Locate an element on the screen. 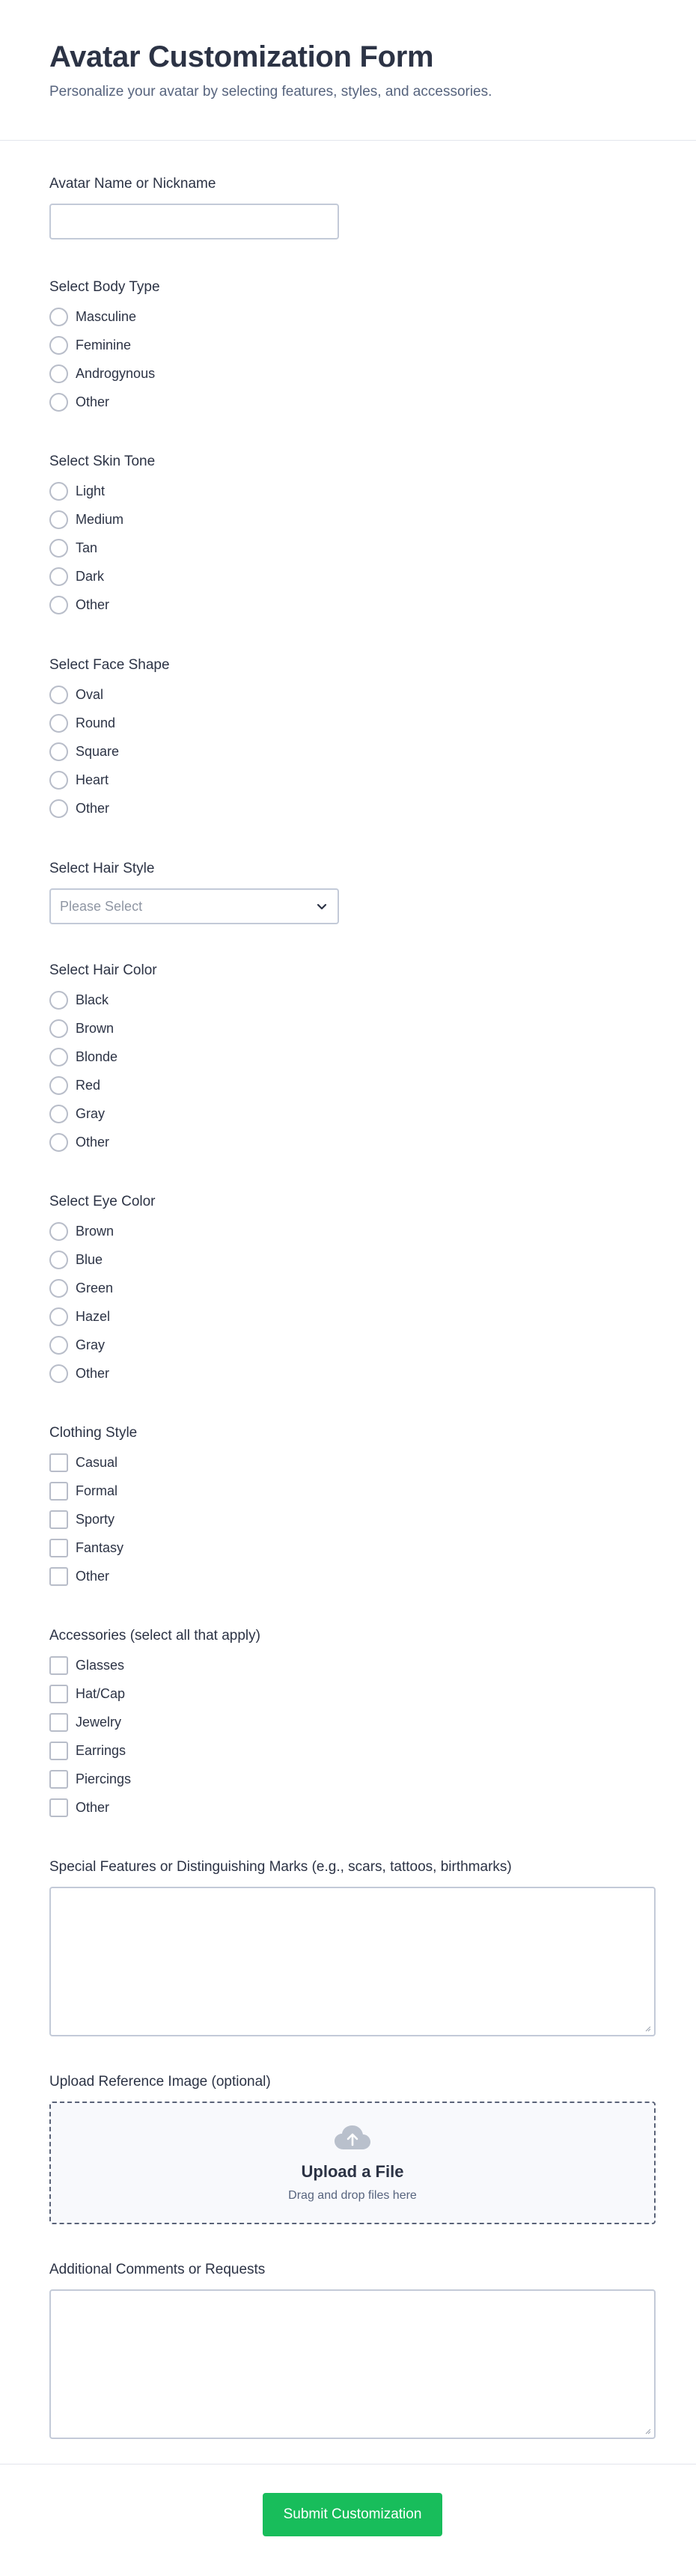 The height and width of the screenshot is (2576, 696). face-shape-options: Oval Round Square Heart Other is located at coordinates (110, 751).